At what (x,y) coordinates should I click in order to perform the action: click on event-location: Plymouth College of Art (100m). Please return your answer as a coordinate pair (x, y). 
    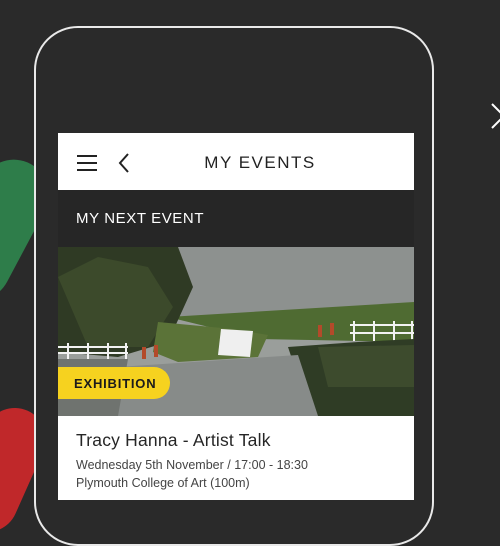
    Looking at the image, I should click on (163, 483).